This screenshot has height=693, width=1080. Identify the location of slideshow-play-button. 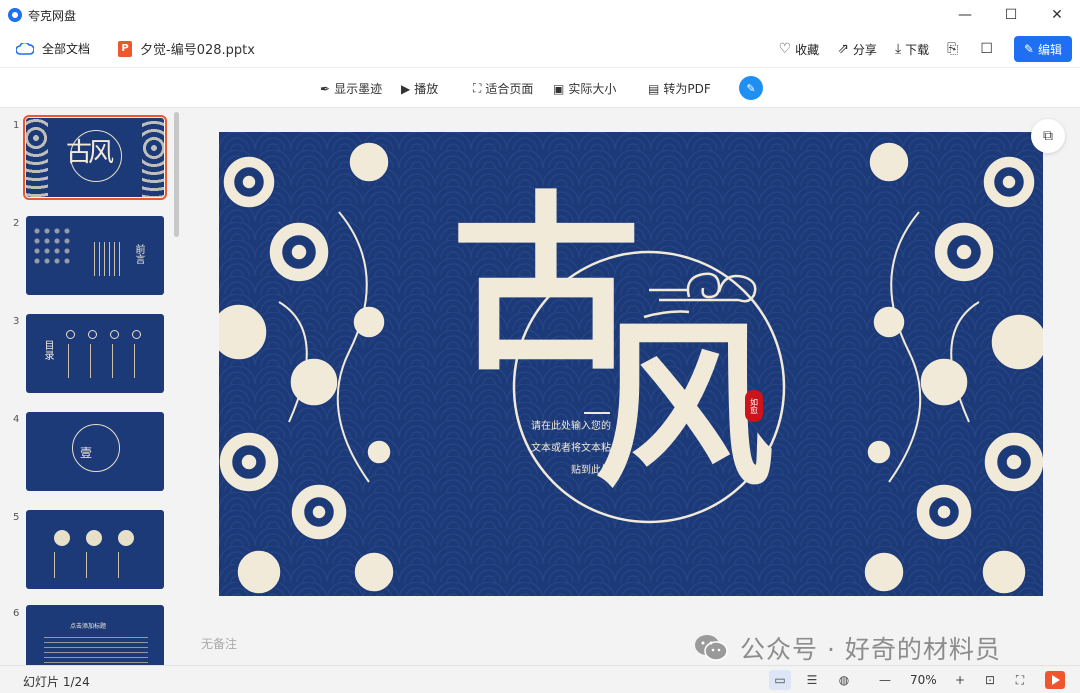
(1055, 680).